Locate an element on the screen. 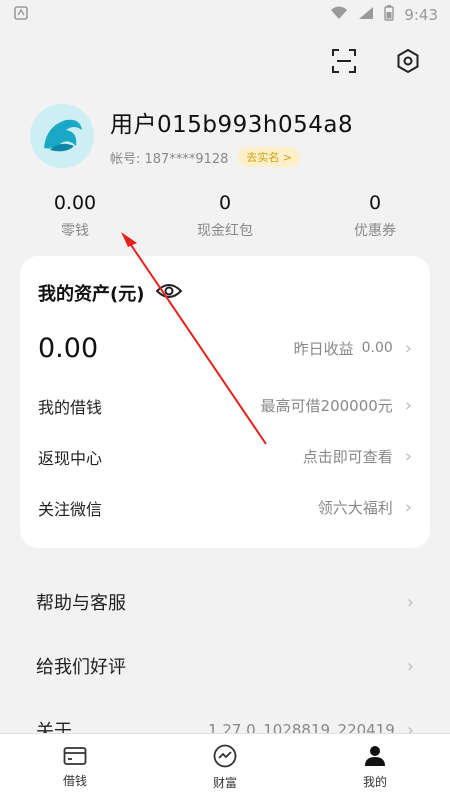  stat-label: 优惠券 is located at coordinates (375, 231).